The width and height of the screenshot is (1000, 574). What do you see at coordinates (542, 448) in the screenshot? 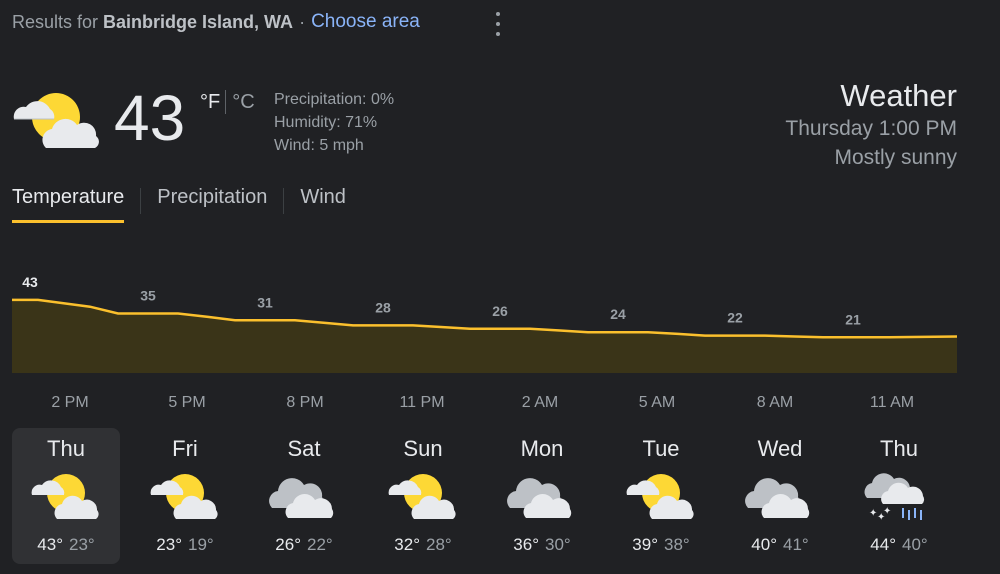
I see `day-name: Mon` at bounding box center [542, 448].